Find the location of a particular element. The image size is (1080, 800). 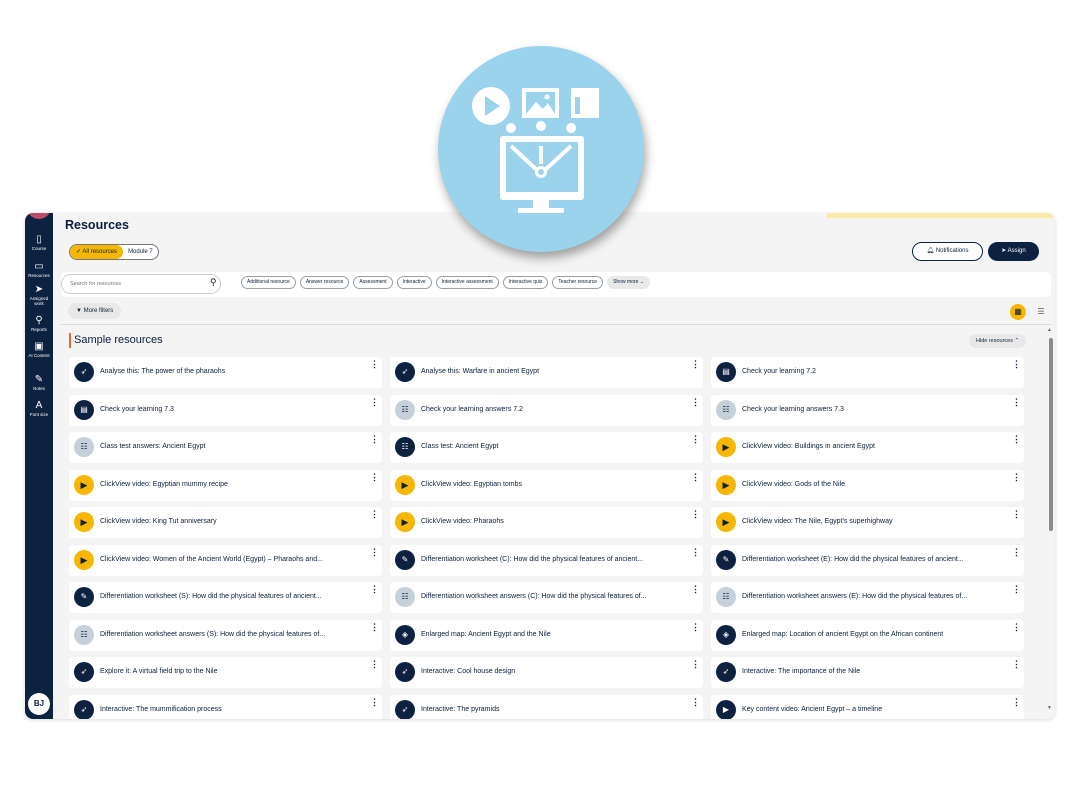

sidebar-item-assigned-work: ➤ Assigned work is located at coordinates (39, 295).